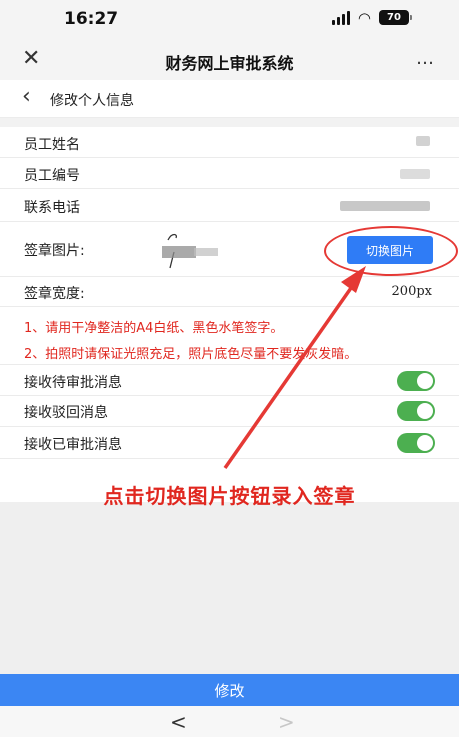 This screenshot has height=737, width=459. What do you see at coordinates (52, 208) in the screenshot?
I see `phone-label: 联系电话` at bounding box center [52, 208].